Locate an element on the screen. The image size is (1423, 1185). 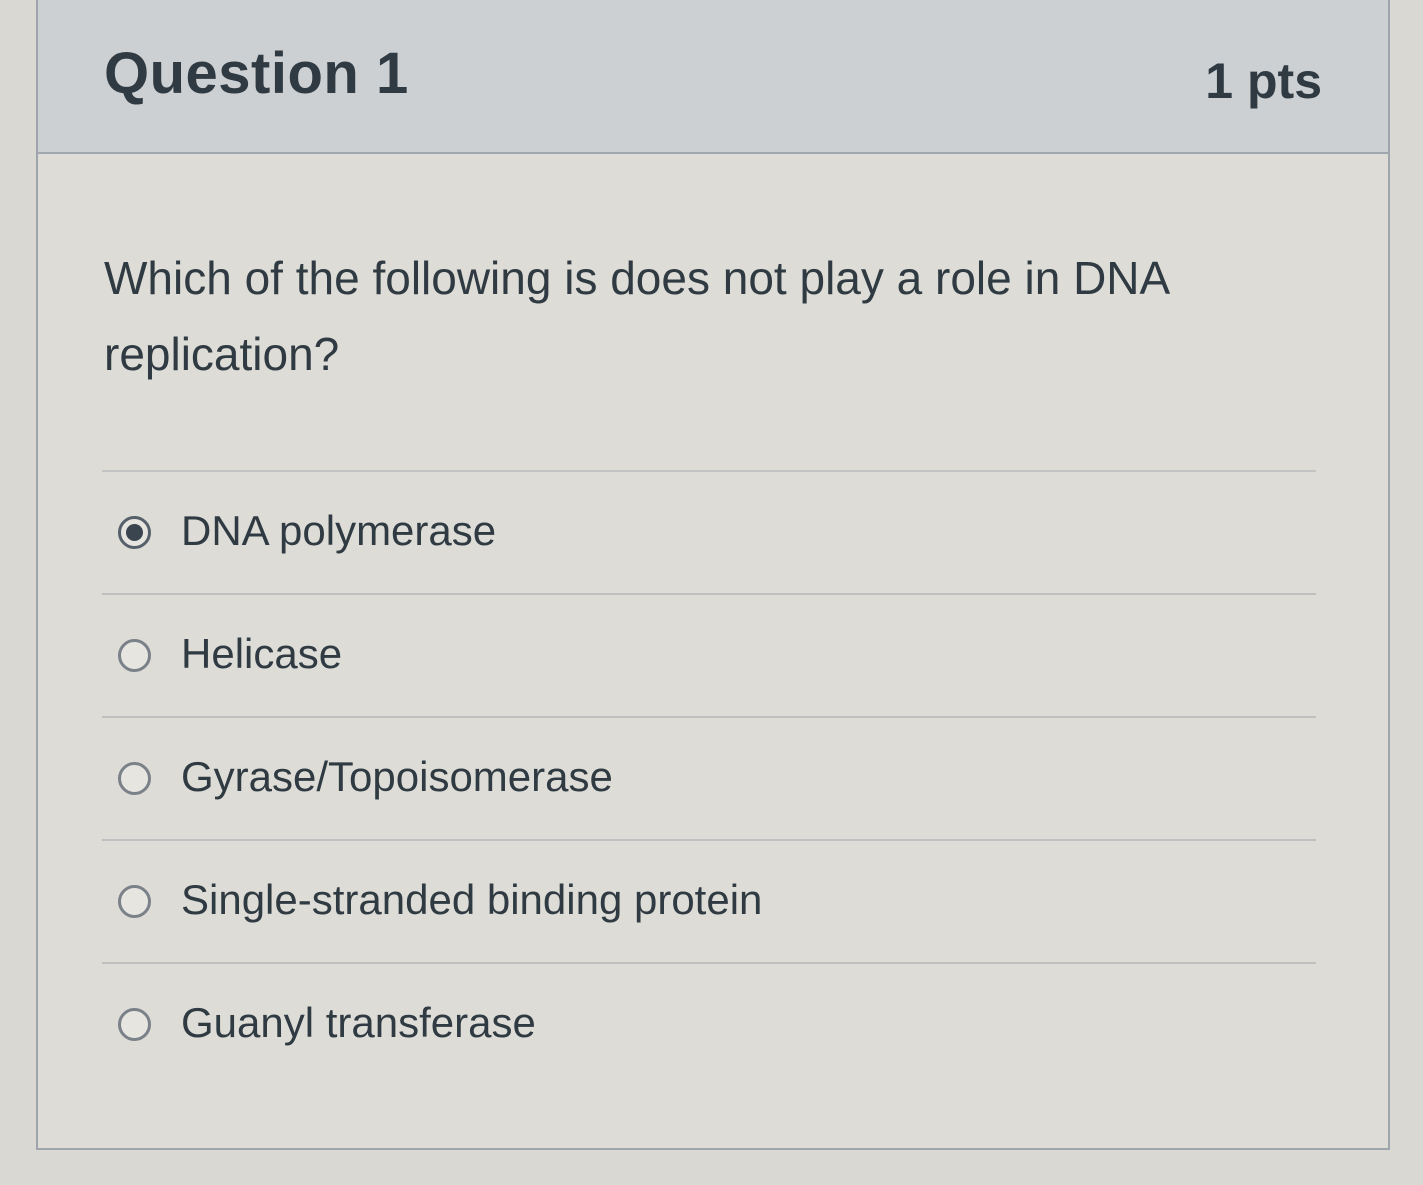
answer-option-gyrase-topoisomerase: Gyrase/Topoisomerase is located at coordinates (709, 777).